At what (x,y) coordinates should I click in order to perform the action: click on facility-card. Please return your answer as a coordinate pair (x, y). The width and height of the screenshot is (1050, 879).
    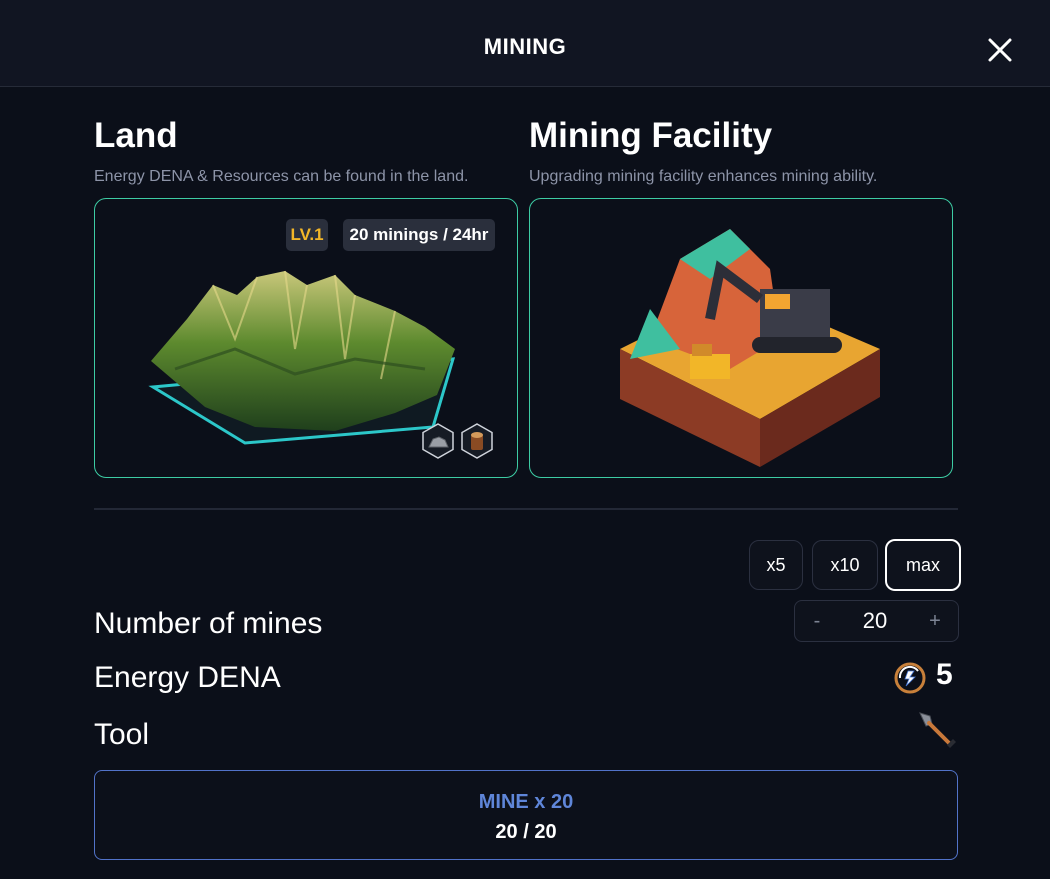
    Looking at the image, I should click on (741, 338).